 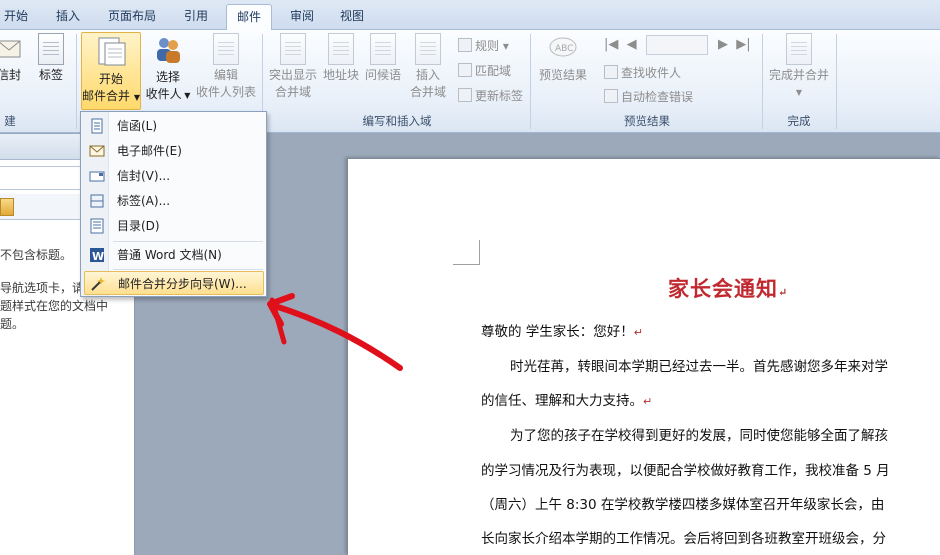 What do you see at coordinates (168, 50) in the screenshot?
I see `recipients-icon` at bounding box center [168, 50].